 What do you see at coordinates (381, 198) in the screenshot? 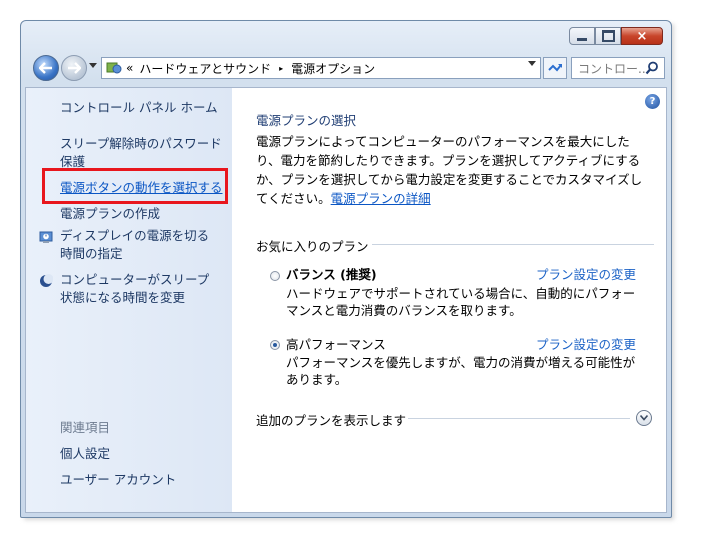
I see `power-plan-details-link: 電源プランの詳細` at bounding box center [381, 198].